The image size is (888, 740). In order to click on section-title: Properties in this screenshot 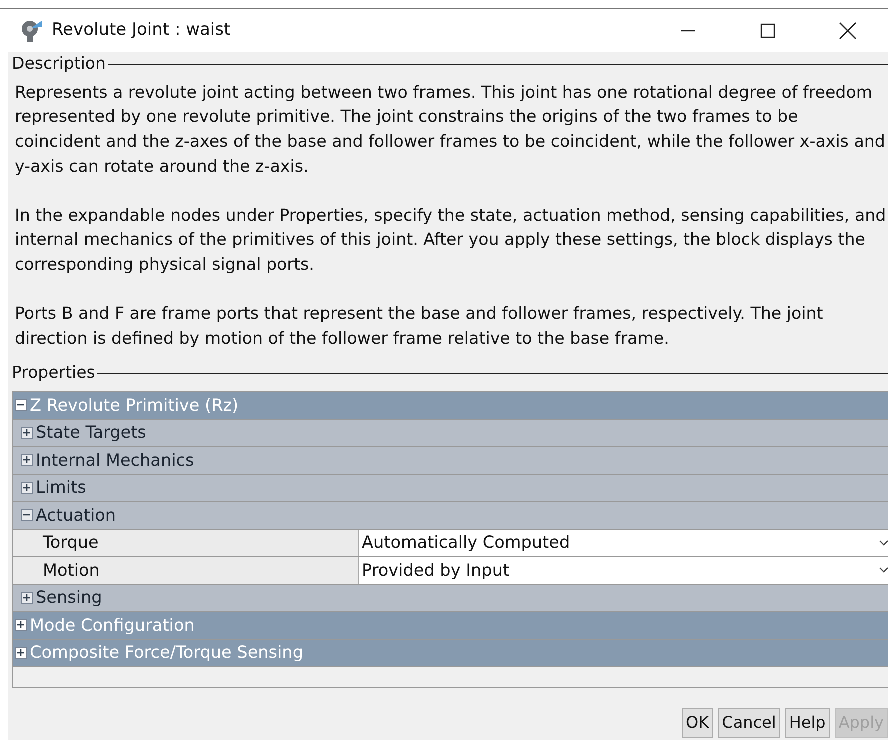, I will do `click(54, 373)`.